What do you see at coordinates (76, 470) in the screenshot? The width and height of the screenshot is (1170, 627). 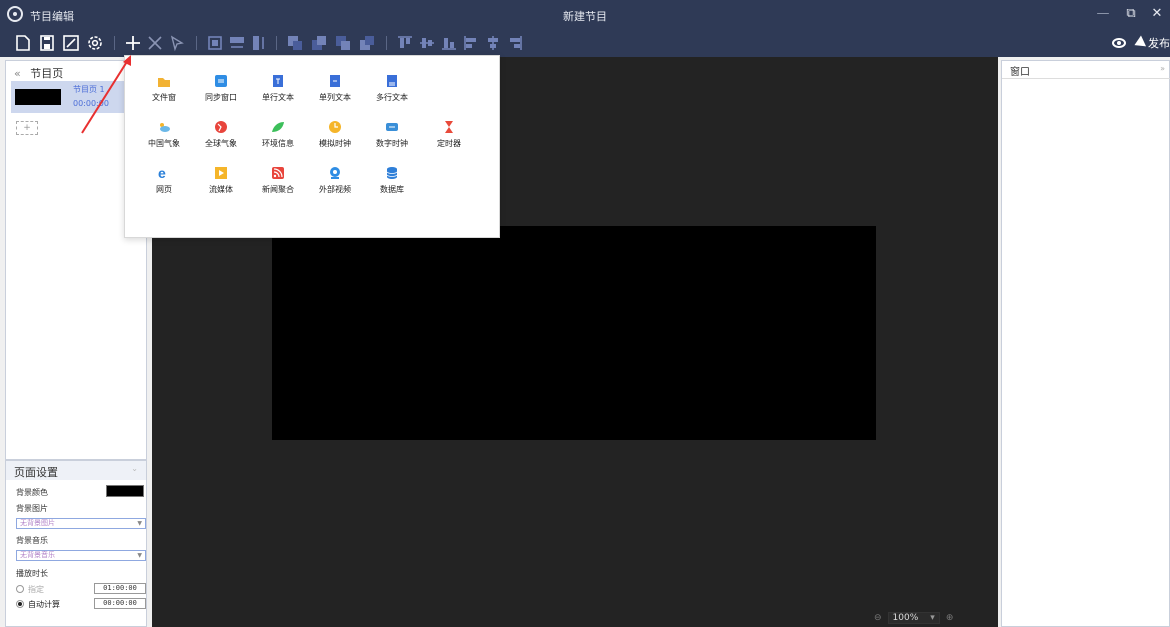 I see `page-settings-header: 页面设置 ⌄` at bounding box center [76, 470].